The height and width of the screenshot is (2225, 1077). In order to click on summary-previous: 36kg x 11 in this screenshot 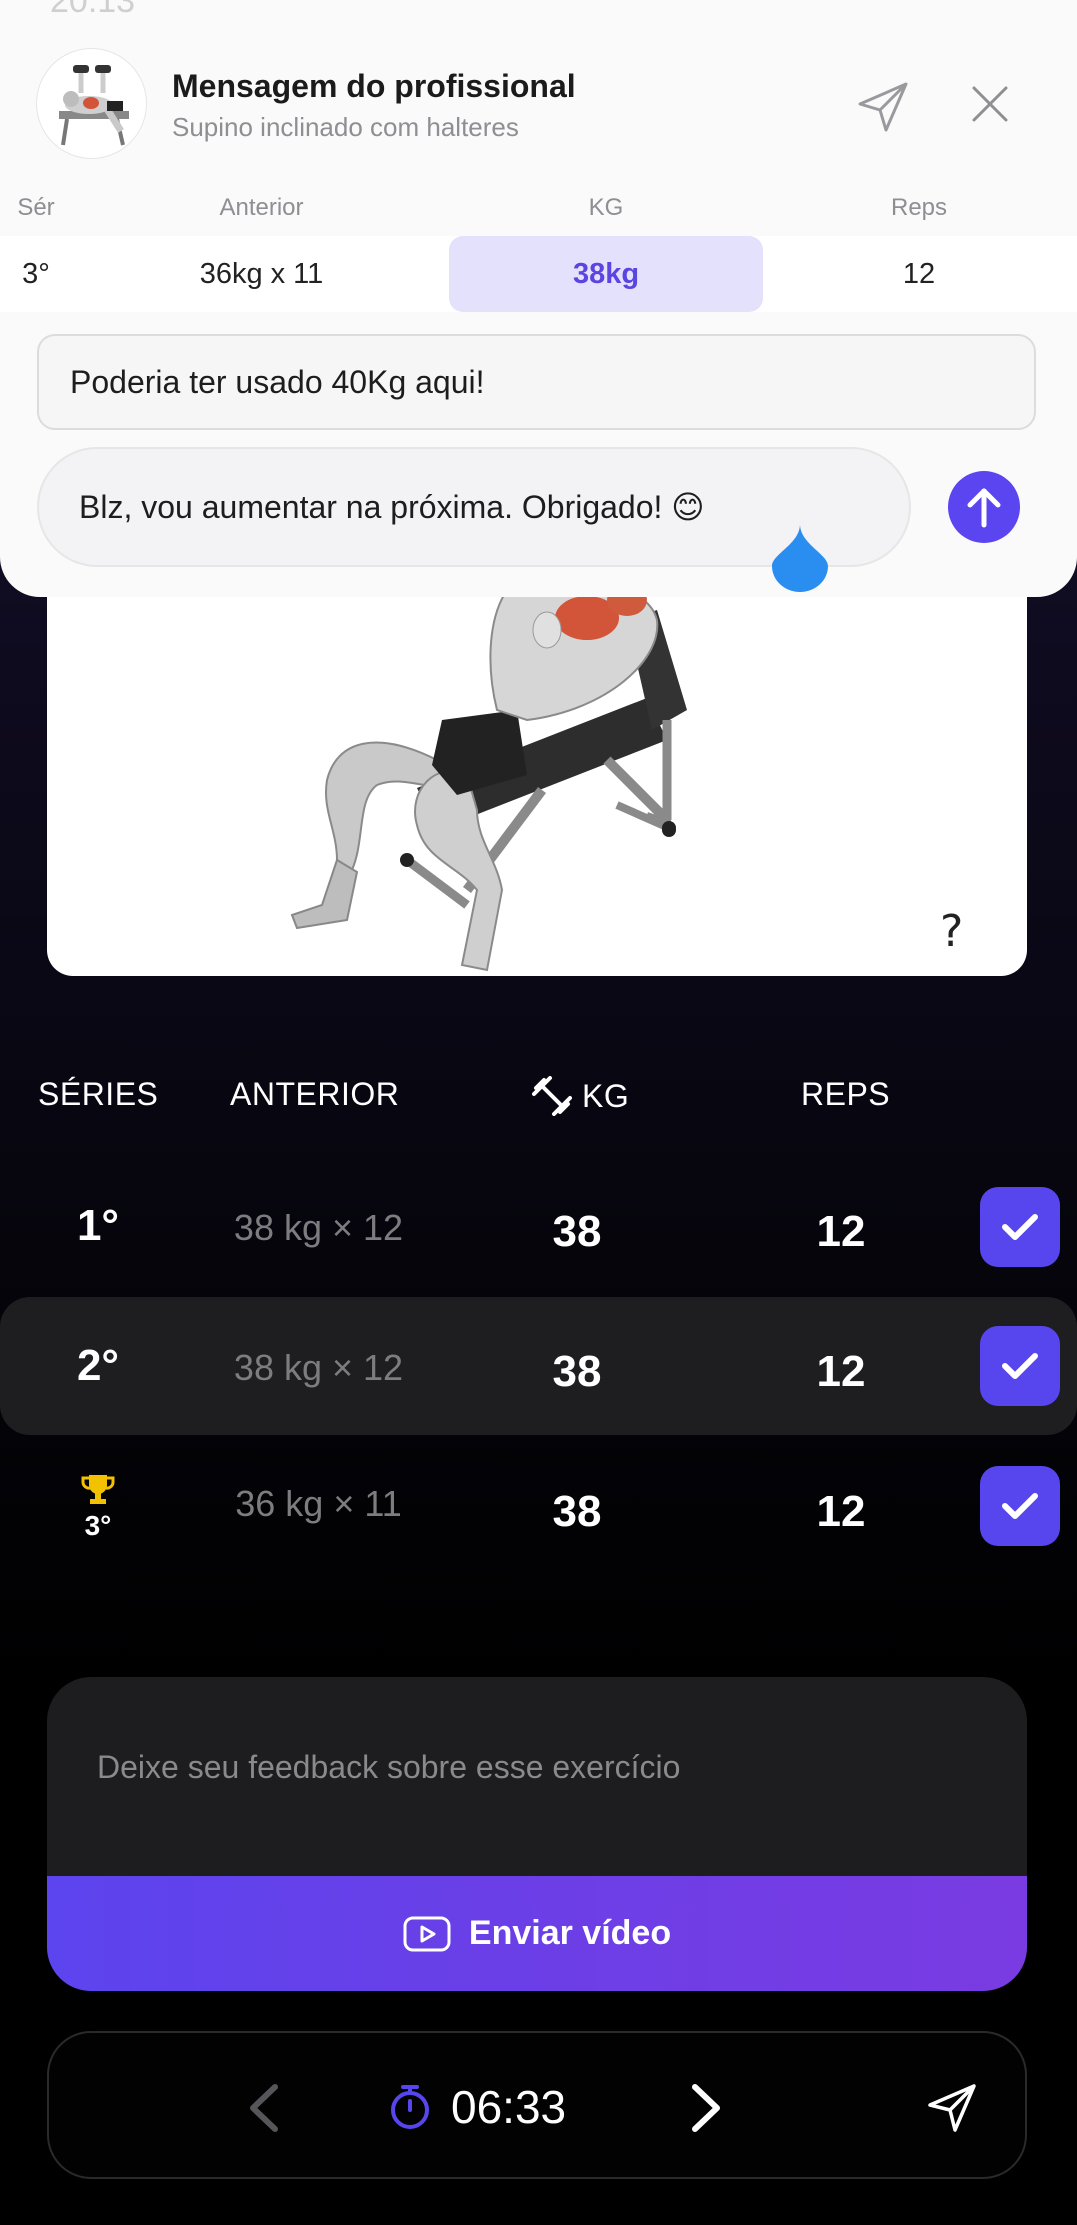, I will do `click(261, 274)`.